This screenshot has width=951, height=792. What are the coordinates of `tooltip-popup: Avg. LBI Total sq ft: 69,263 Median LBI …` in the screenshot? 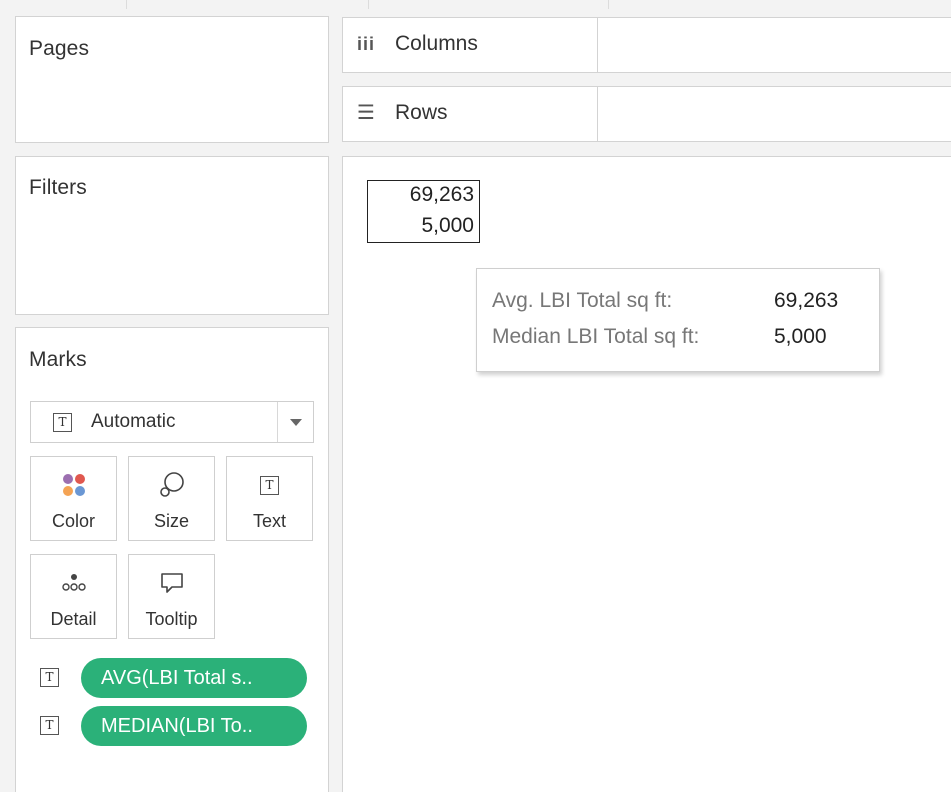 It's located at (678, 320).